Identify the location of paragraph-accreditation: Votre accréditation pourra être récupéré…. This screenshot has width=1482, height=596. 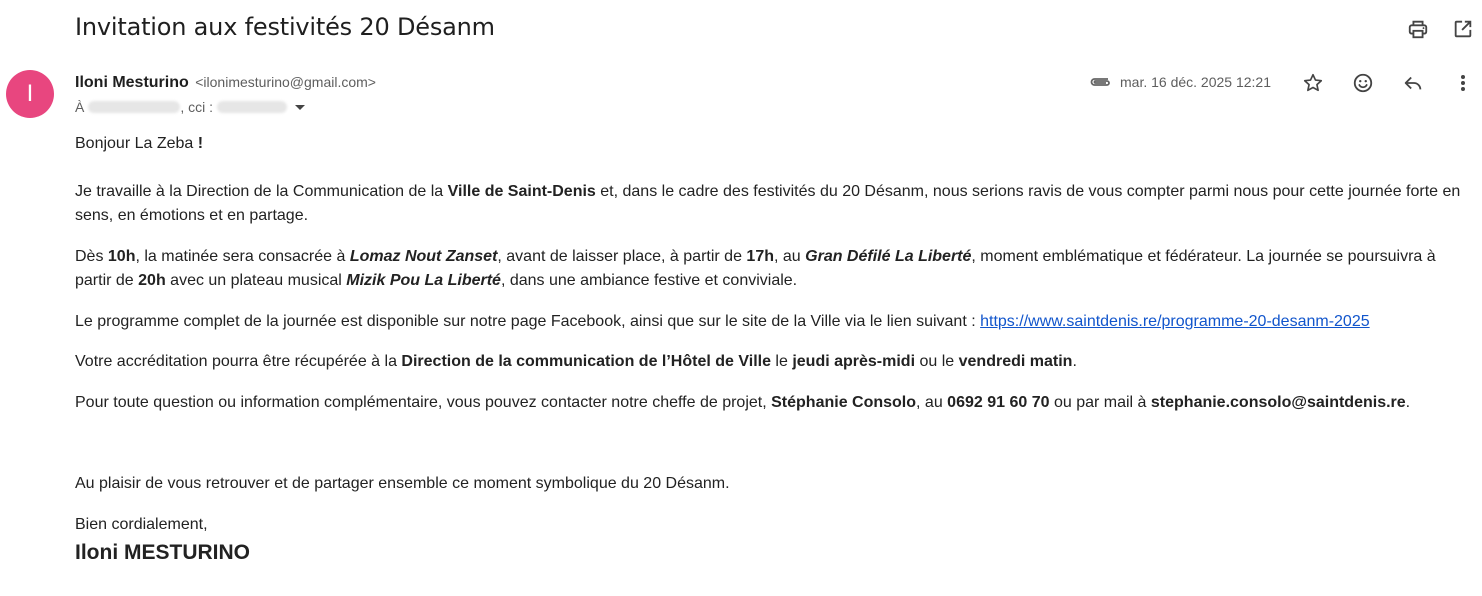
(576, 361).